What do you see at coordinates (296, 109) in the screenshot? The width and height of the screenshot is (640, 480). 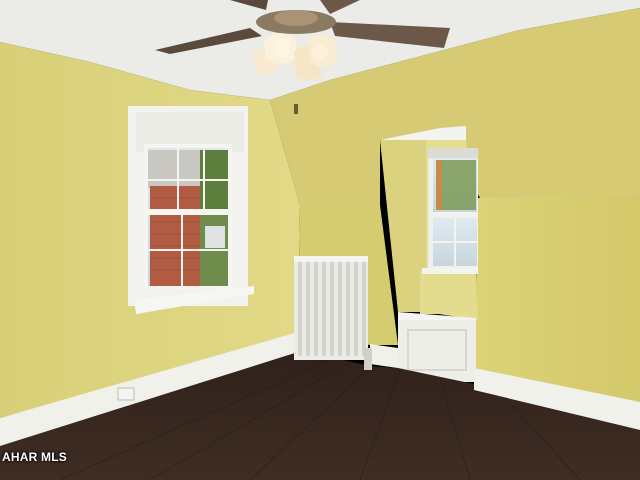 I see `wall-fixture` at bounding box center [296, 109].